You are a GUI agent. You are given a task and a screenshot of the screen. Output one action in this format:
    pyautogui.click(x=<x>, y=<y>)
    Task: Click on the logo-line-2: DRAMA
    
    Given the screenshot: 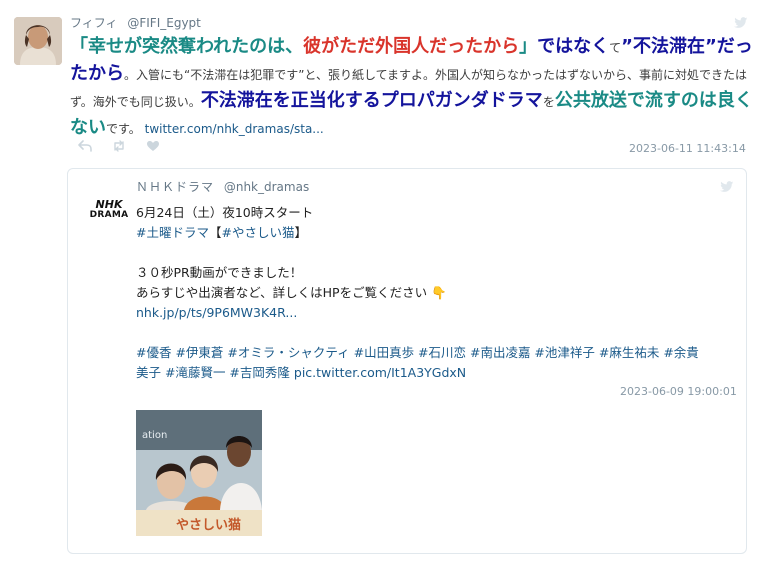 What is the action you would take?
    pyautogui.click(x=109, y=215)
    